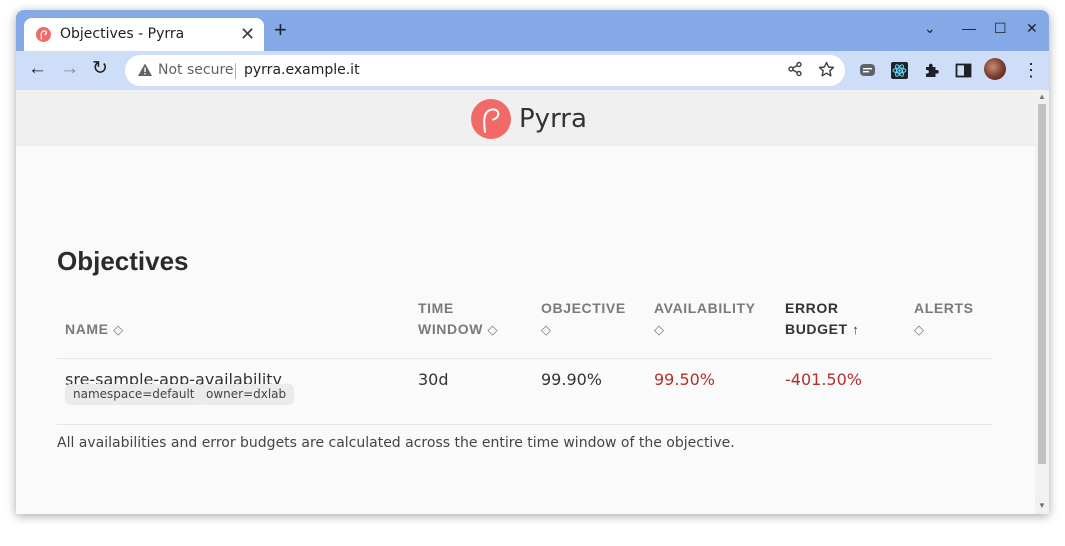 The width and height of the screenshot is (1065, 546). I want to click on column-label-line2: BUDGET, so click(816, 329).